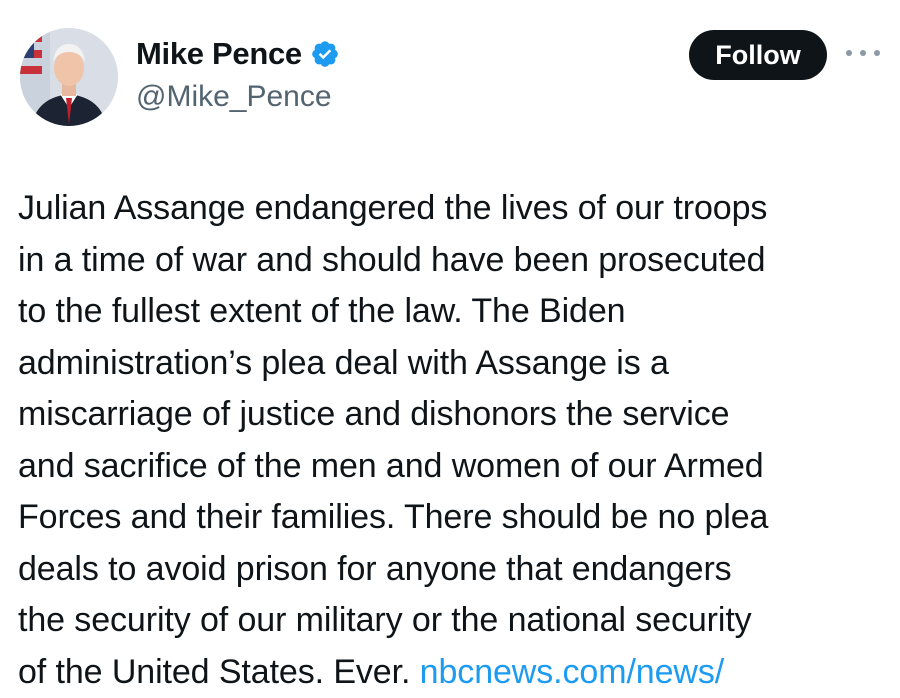 The image size is (900, 698). Describe the element at coordinates (214, 672) in the screenshot. I see `tweet-line-text: of the United States. Ever.` at that location.